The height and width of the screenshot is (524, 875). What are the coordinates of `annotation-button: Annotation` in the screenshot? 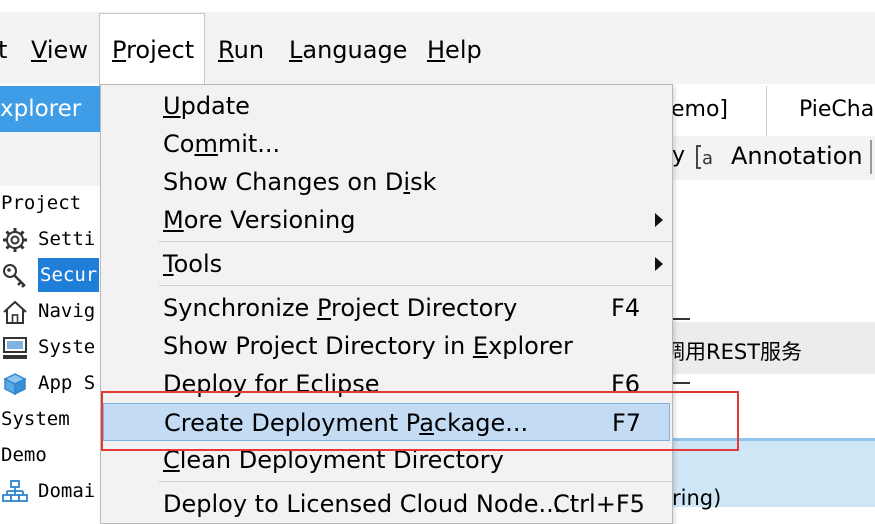 It's located at (797, 156).